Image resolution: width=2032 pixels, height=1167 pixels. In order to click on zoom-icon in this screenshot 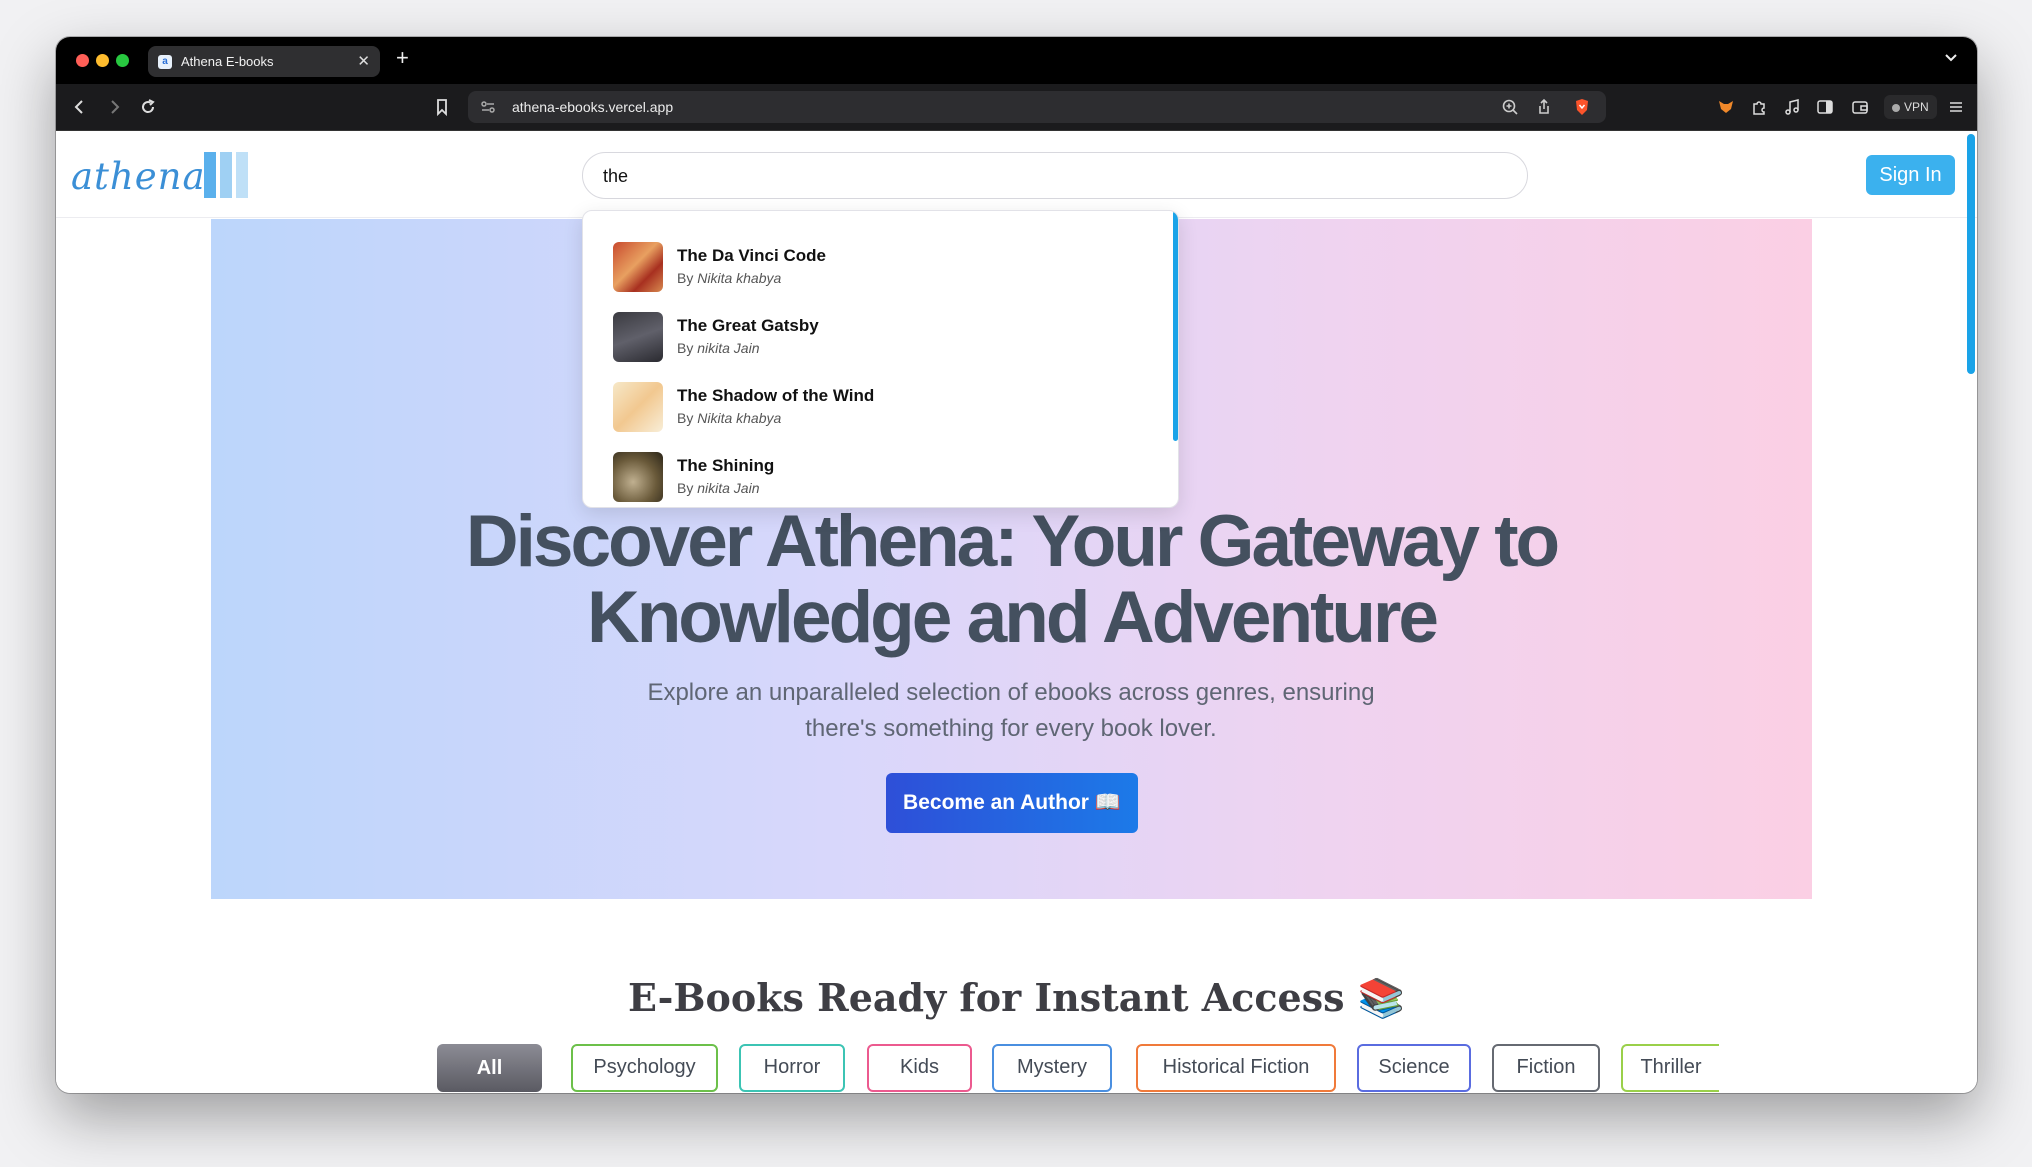, I will do `click(1510, 107)`.